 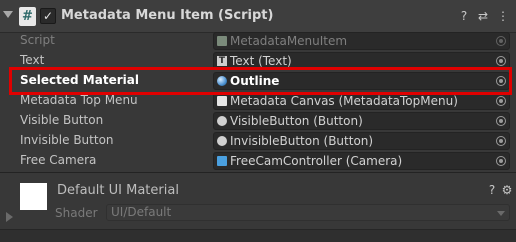 What do you see at coordinates (258, 172) in the screenshot?
I see `section-divider` at bounding box center [258, 172].